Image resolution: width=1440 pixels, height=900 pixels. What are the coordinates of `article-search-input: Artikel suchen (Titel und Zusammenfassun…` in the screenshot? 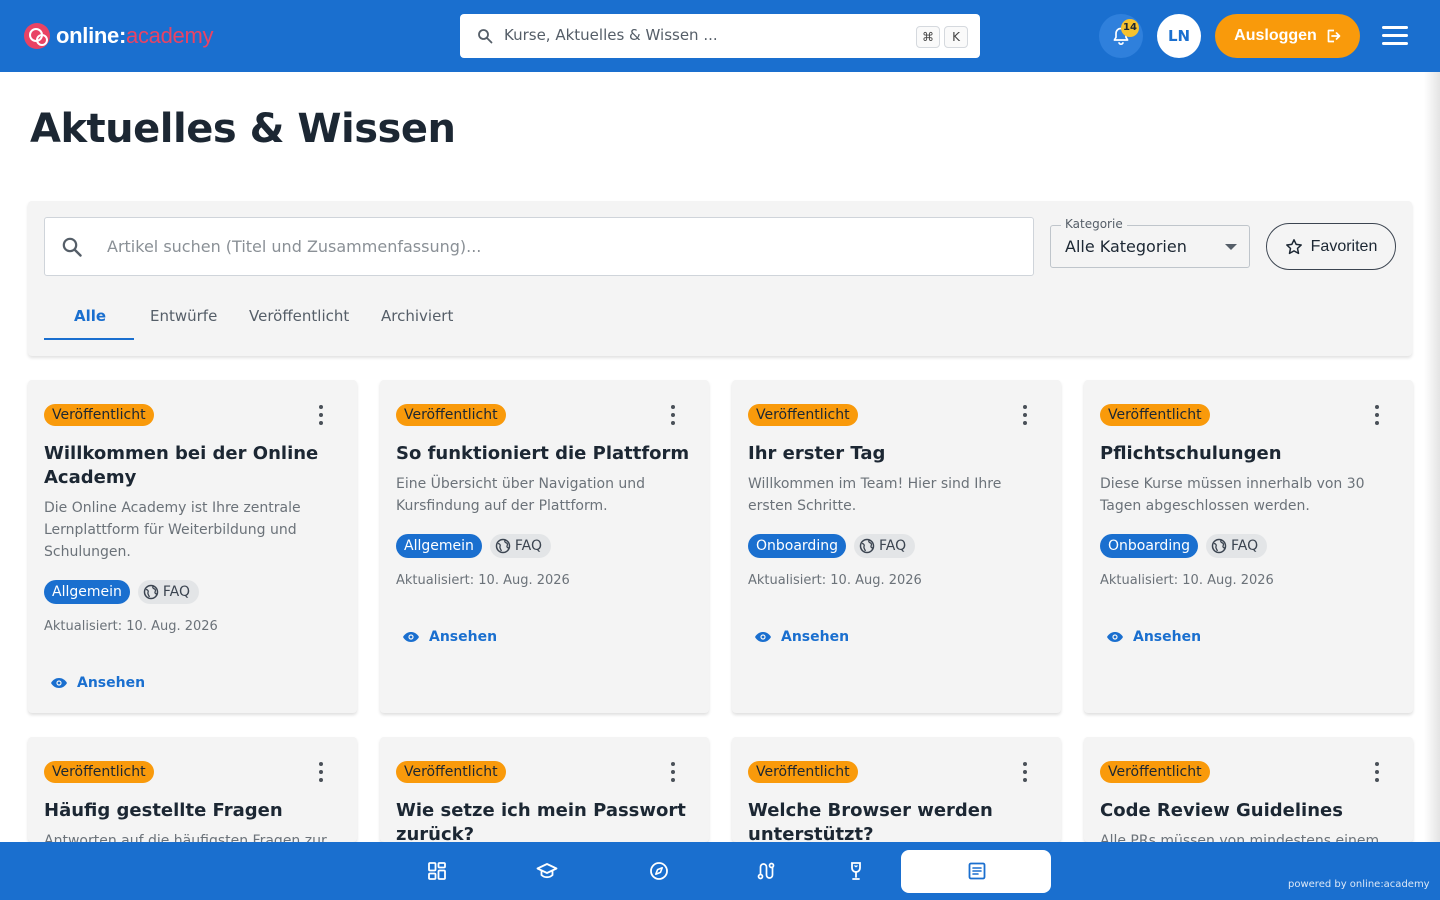 It's located at (539, 246).